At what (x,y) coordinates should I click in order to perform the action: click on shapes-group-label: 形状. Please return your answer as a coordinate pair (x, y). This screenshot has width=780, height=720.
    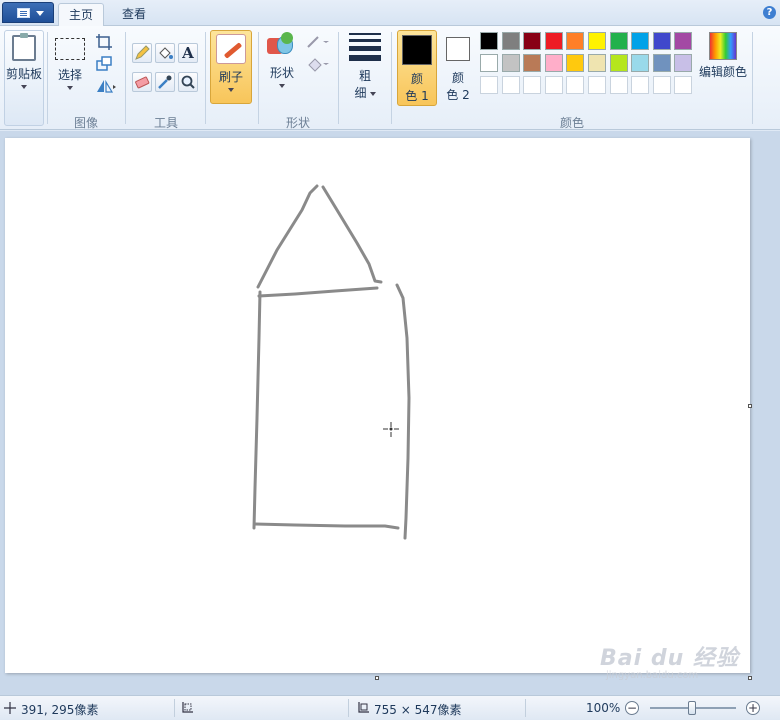
    Looking at the image, I should click on (297, 123).